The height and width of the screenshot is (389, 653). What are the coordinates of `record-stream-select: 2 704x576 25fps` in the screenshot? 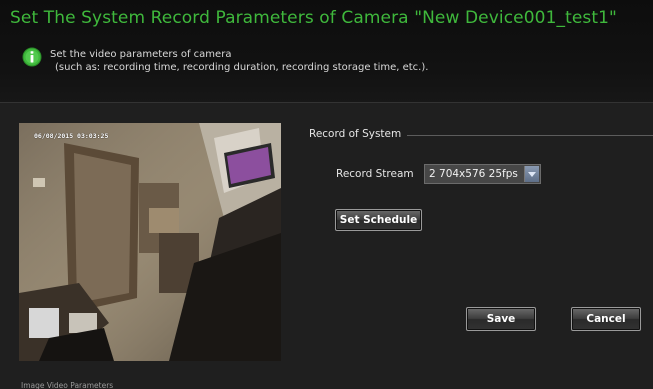 It's located at (482, 174).